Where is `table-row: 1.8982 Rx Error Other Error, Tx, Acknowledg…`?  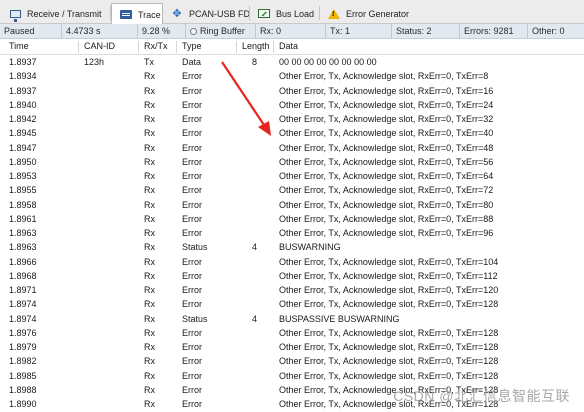
table-row: 1.8982 Rx Error Other Error, Tx, Acknowledg… is located at coordinates (292, 362).